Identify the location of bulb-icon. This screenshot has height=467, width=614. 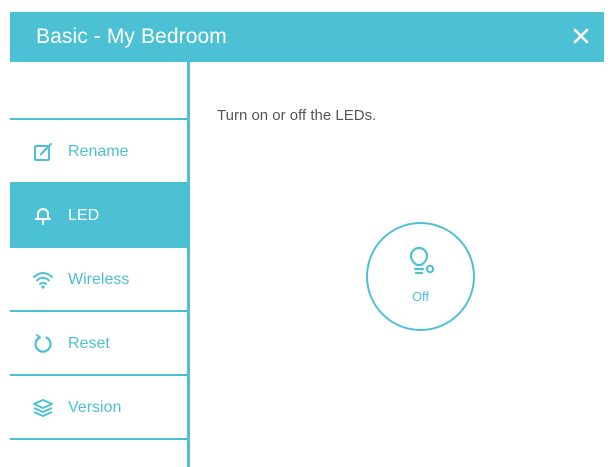
(43, 216).